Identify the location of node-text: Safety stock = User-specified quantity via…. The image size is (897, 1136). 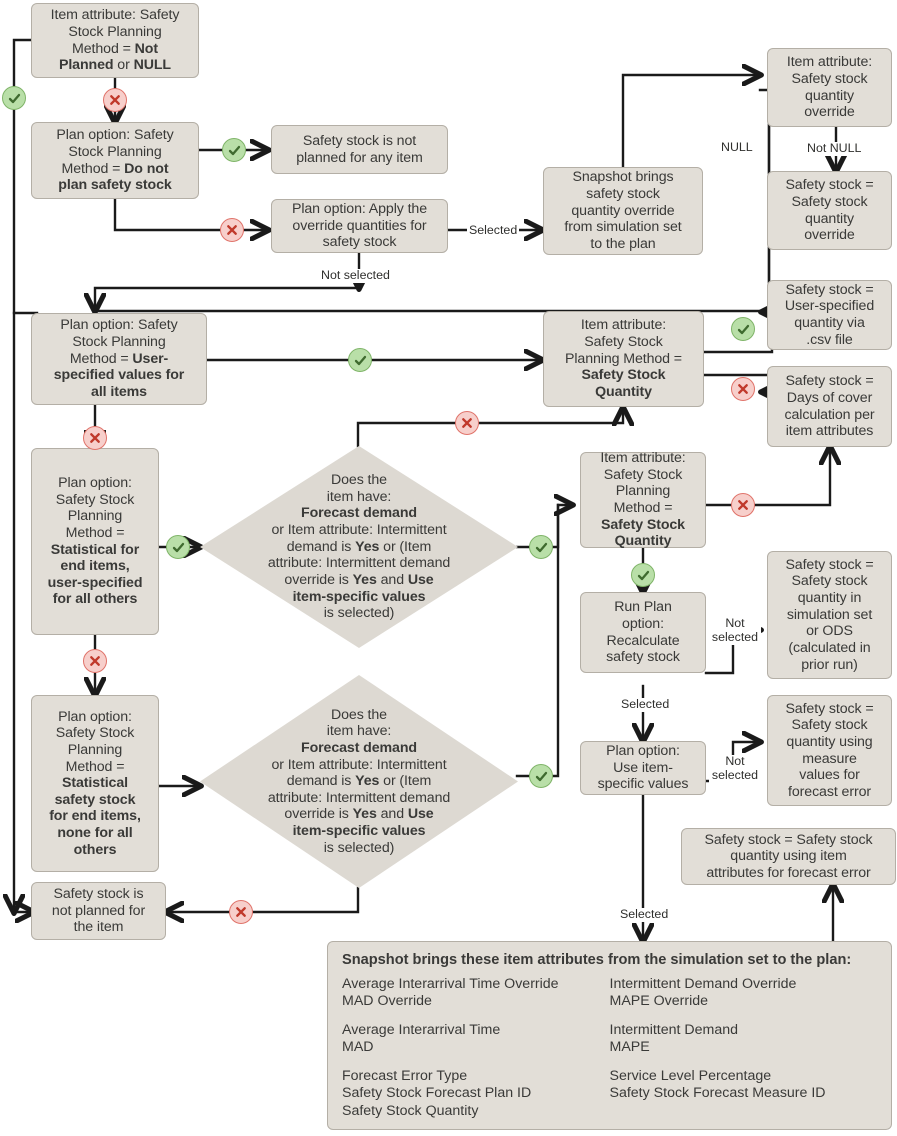
(829, 314).